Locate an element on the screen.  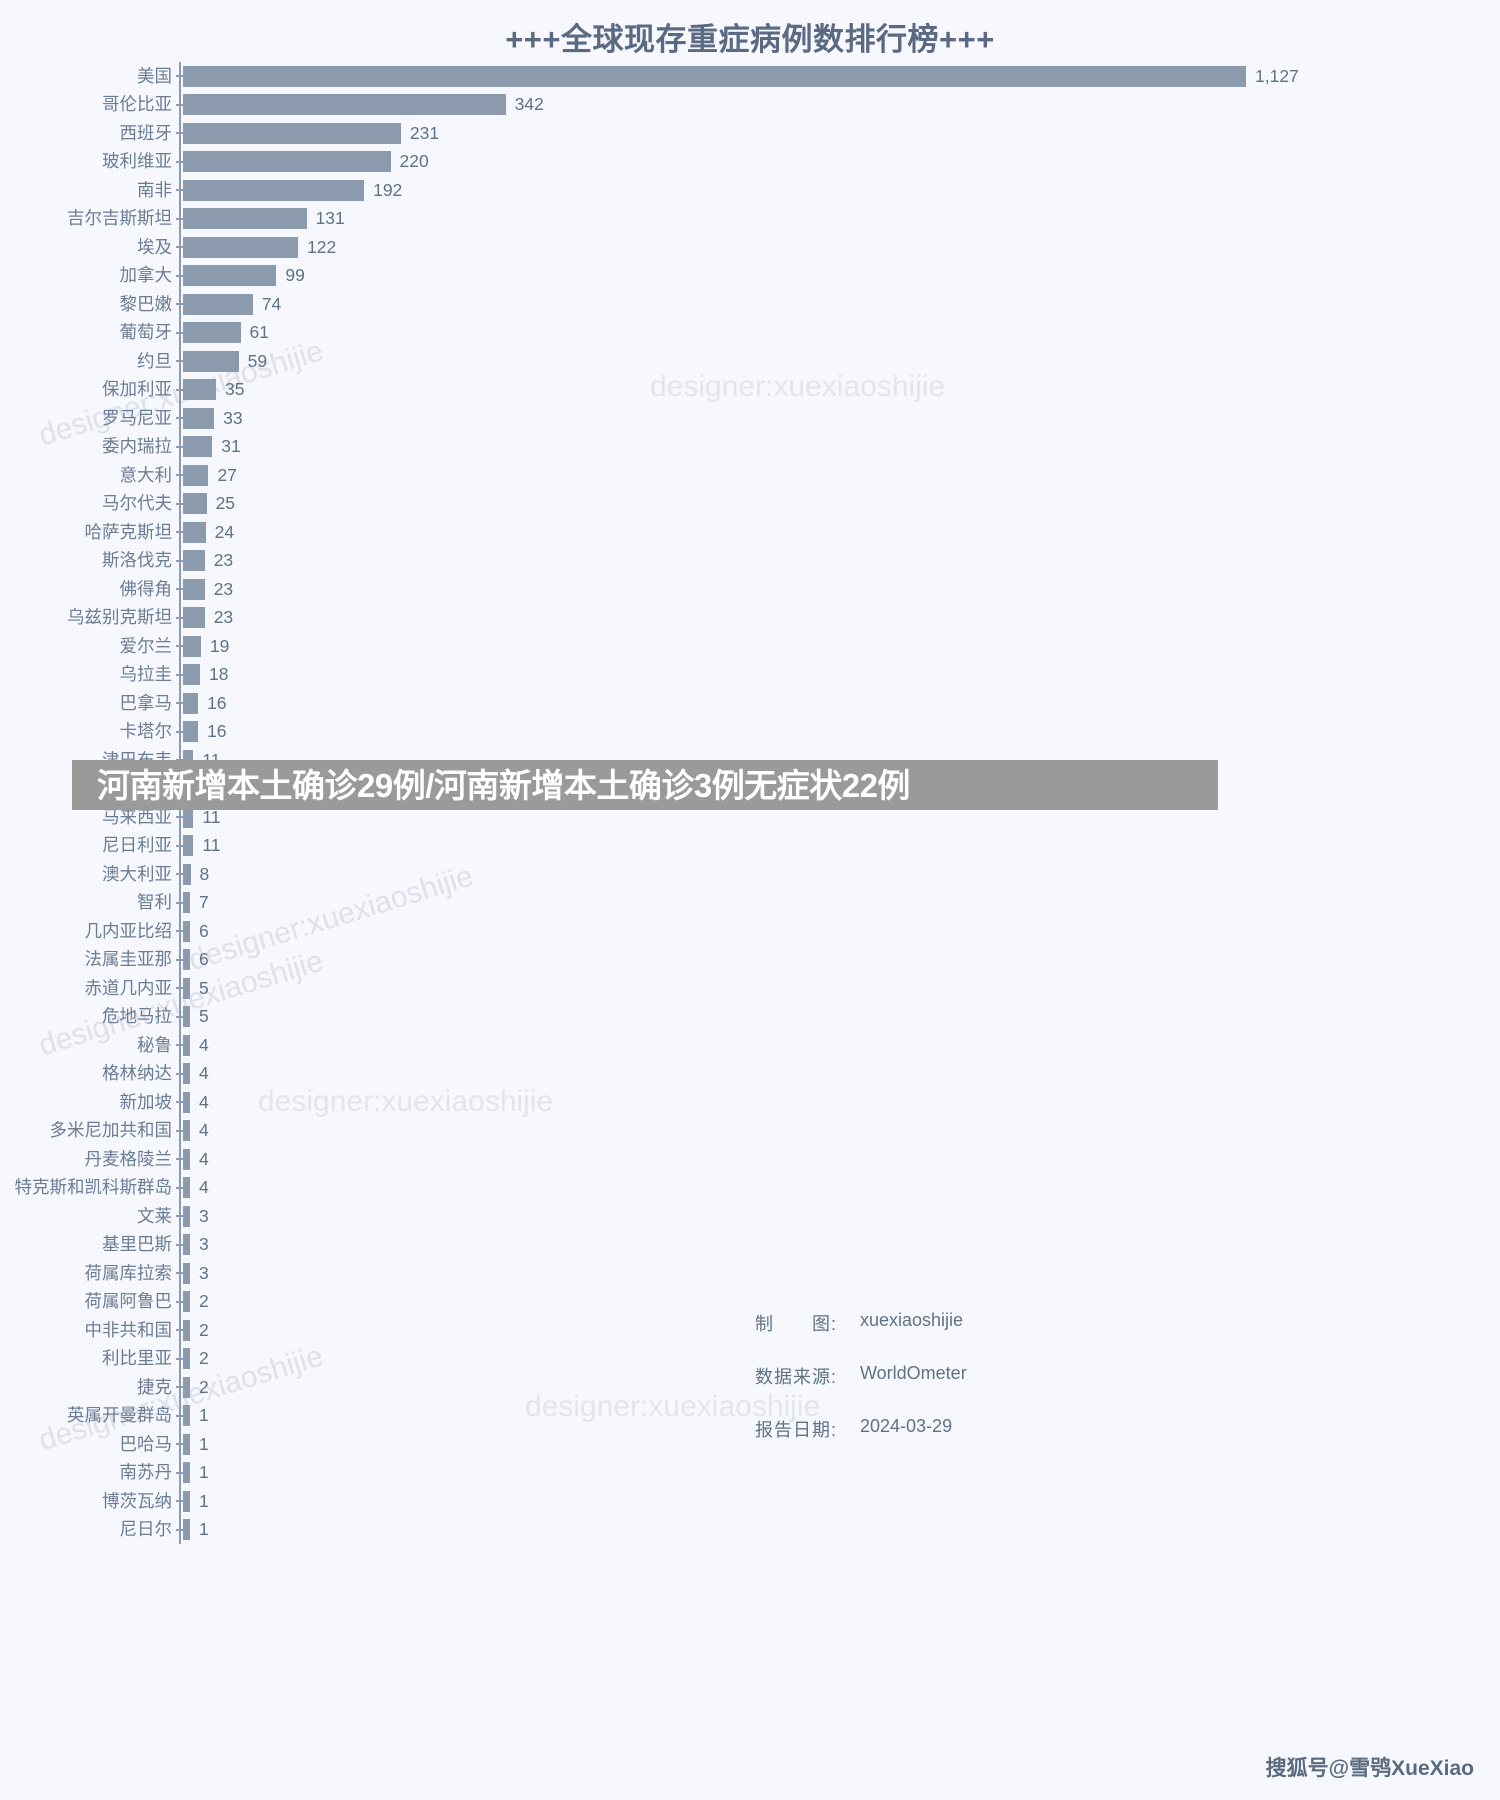
bar-value-label: 6 is located at coordinates (204, 930).